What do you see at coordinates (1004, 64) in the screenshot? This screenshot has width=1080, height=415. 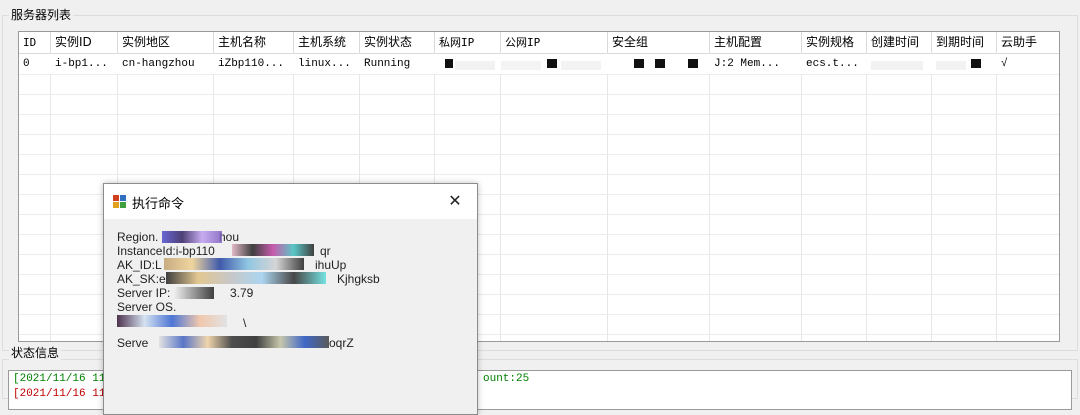 I see `cell-assistant: √` at bounding box center [1004, 64].